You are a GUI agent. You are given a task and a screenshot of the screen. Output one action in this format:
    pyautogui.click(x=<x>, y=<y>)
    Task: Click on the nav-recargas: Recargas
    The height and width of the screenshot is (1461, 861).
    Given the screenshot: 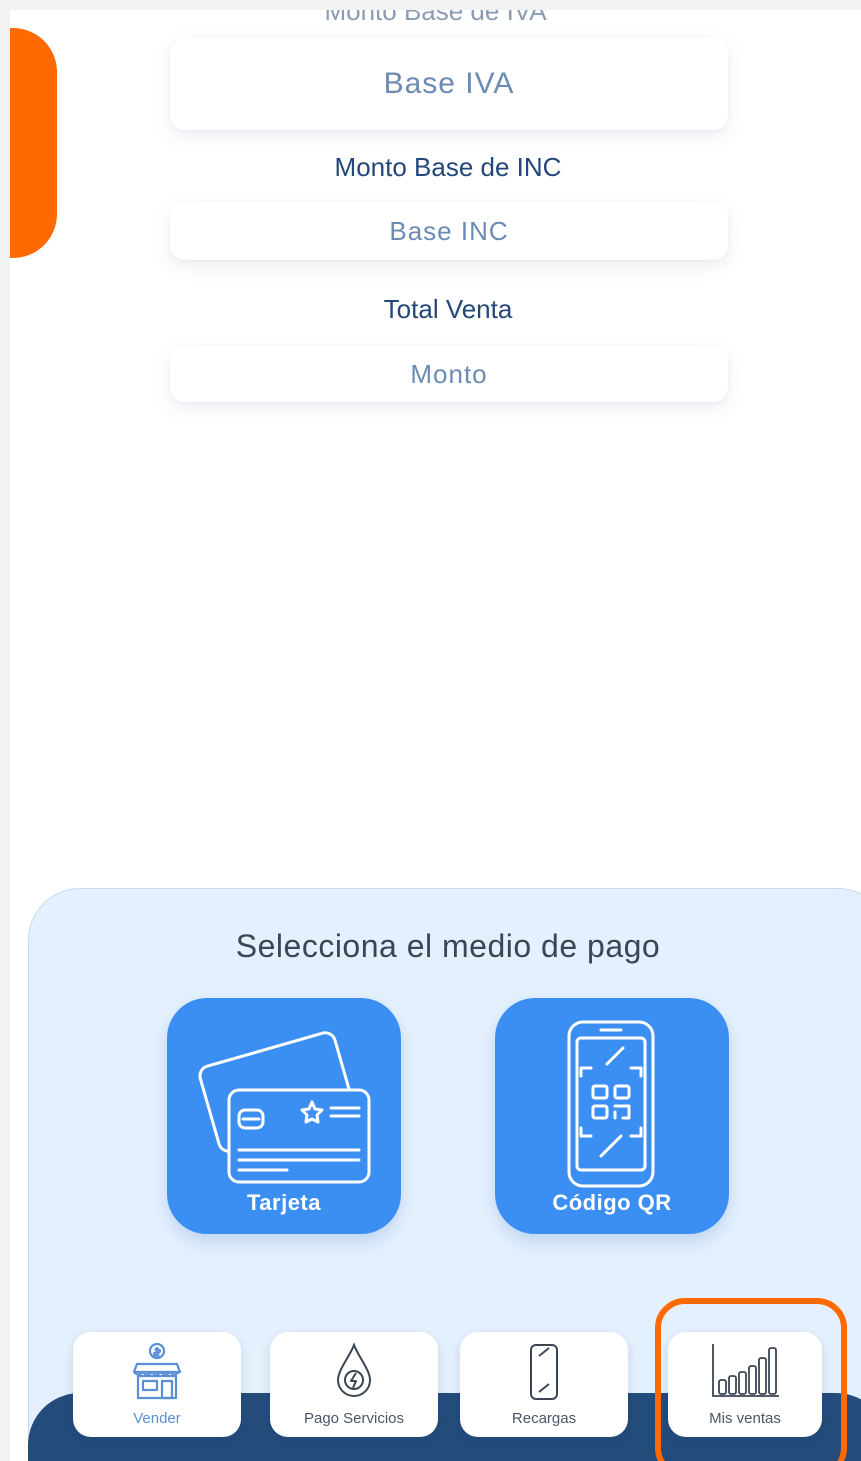 What is the action you would take?
    pyautogui.click(x=544, y=1384)
    